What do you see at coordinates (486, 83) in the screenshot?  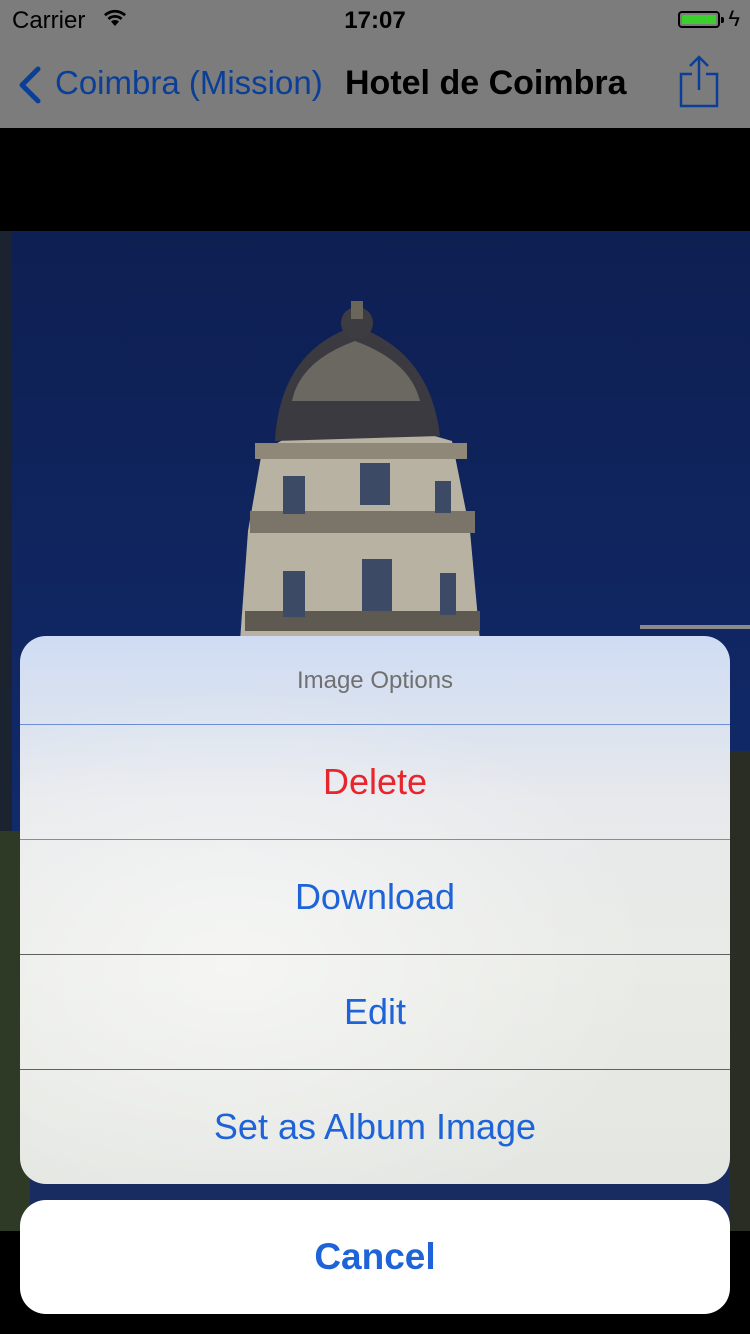 I see `page-title: Hotel de Coimbra` at bounding box center [486, 83].